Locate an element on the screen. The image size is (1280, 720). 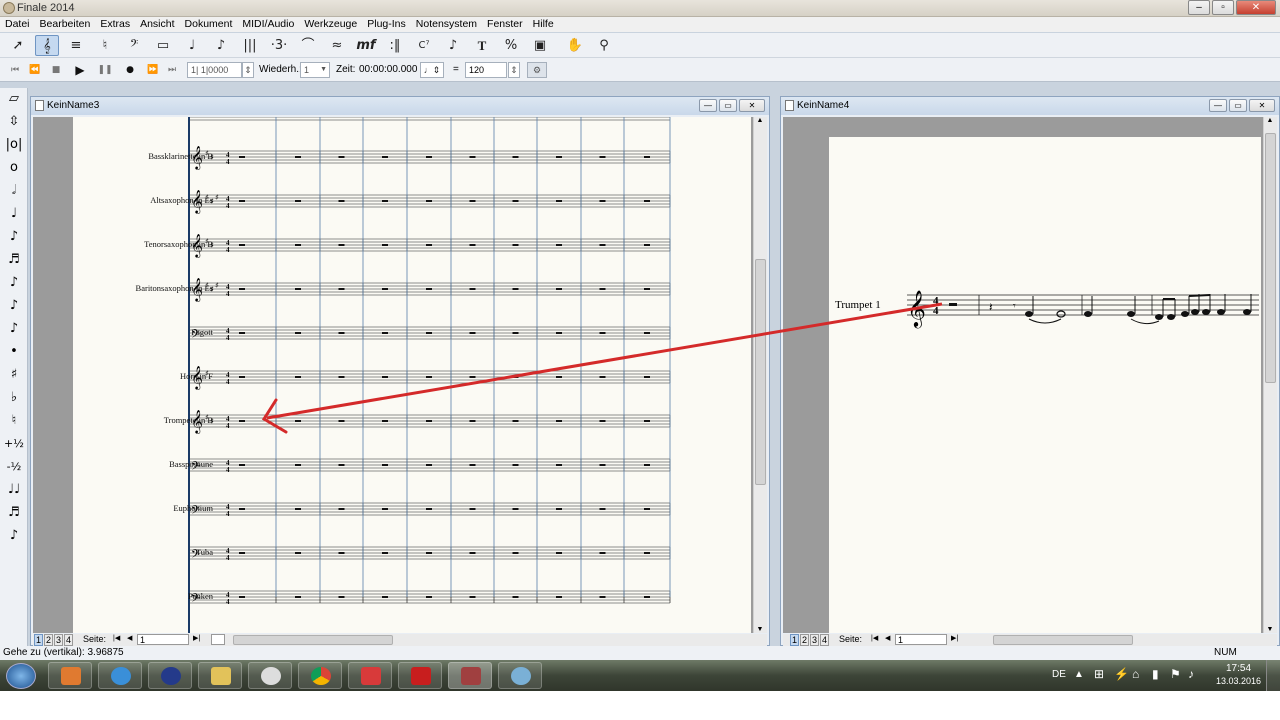
tray-network-icon: ⚡ is located at coordinates (1121, 674).